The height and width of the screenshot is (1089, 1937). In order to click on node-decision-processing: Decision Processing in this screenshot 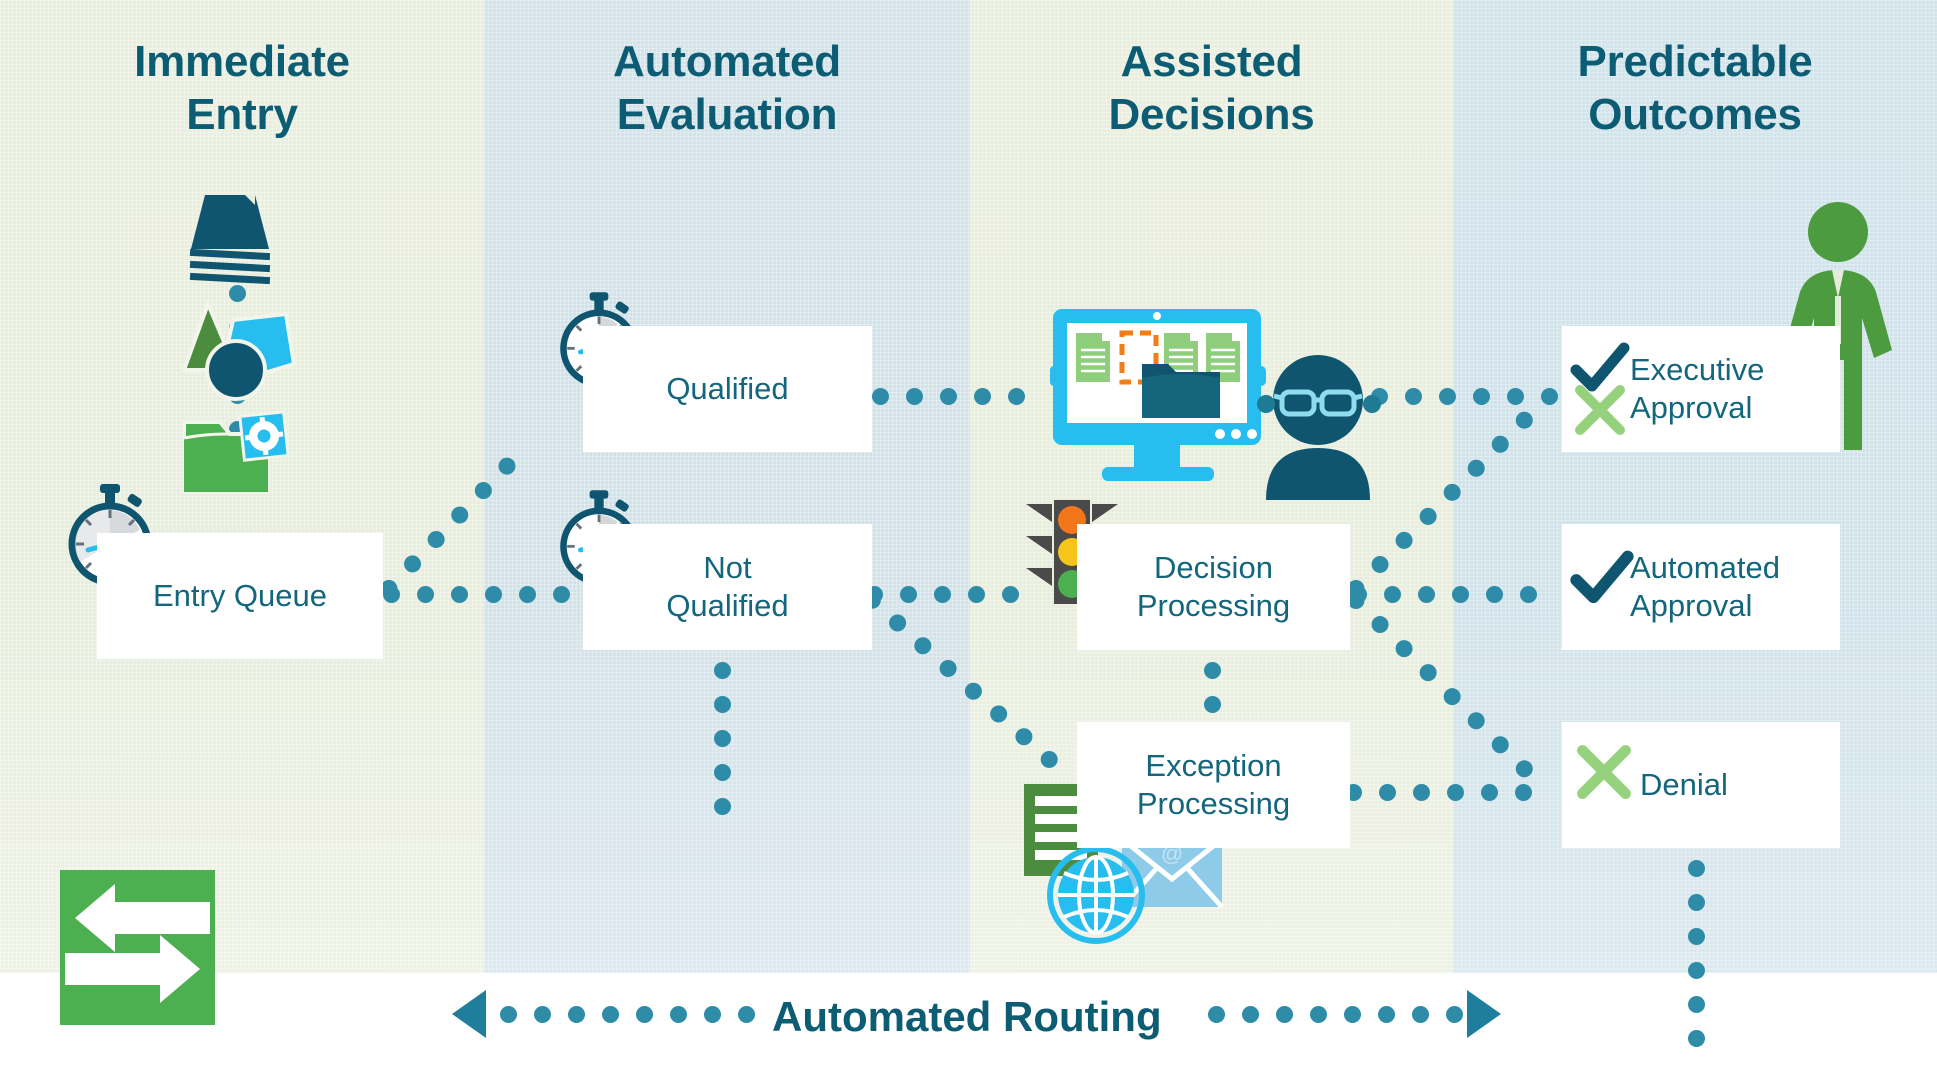, I will do `click(1213, 587)`.